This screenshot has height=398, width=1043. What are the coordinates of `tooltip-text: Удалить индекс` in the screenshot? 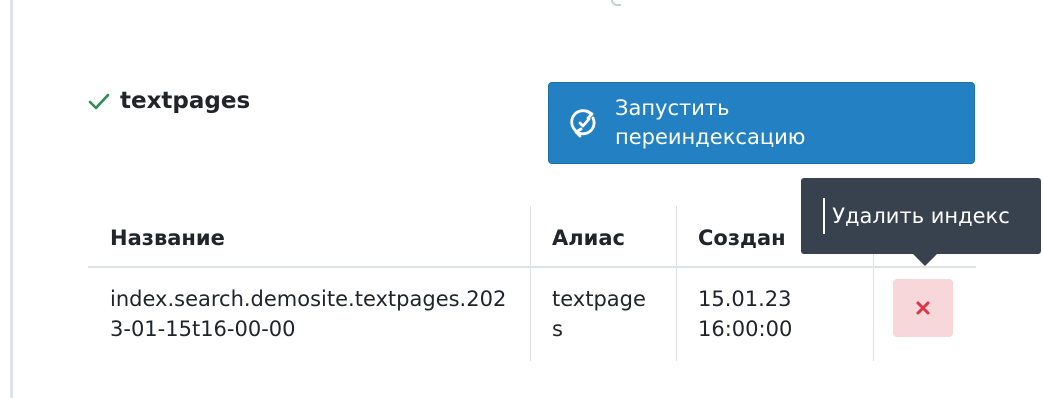 It's located at (921, 216).